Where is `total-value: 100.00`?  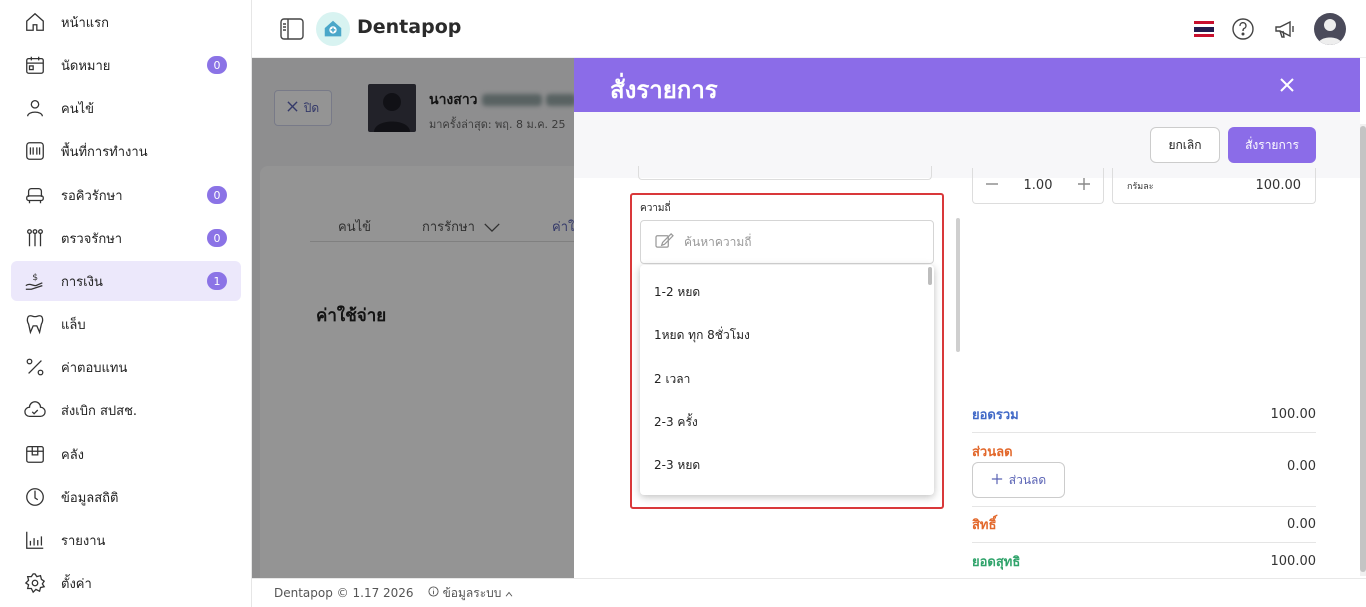 total-value: 100.00 is located at coordinates (1293, 414).